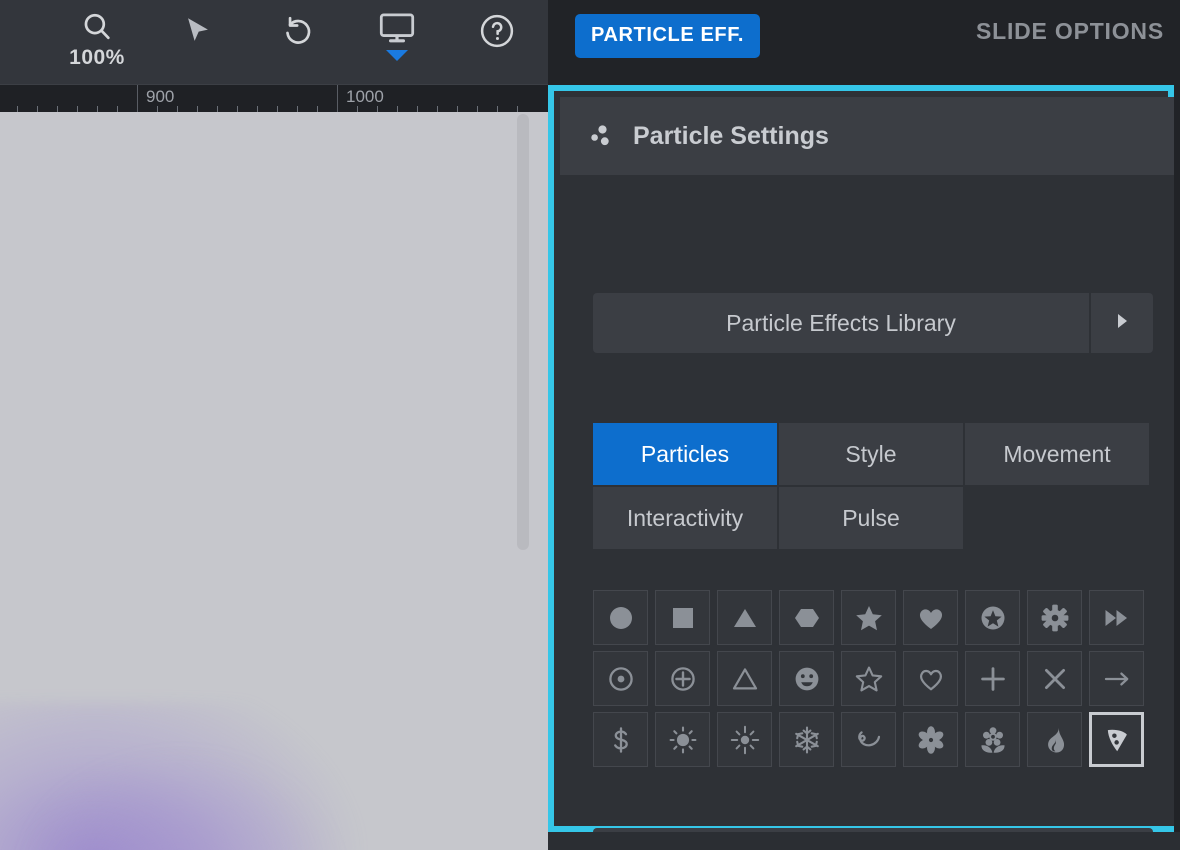 Image resolution: width=1180 pixels, height=850 pixels. I want to click on shape-heart-filled, so click(930, 617).